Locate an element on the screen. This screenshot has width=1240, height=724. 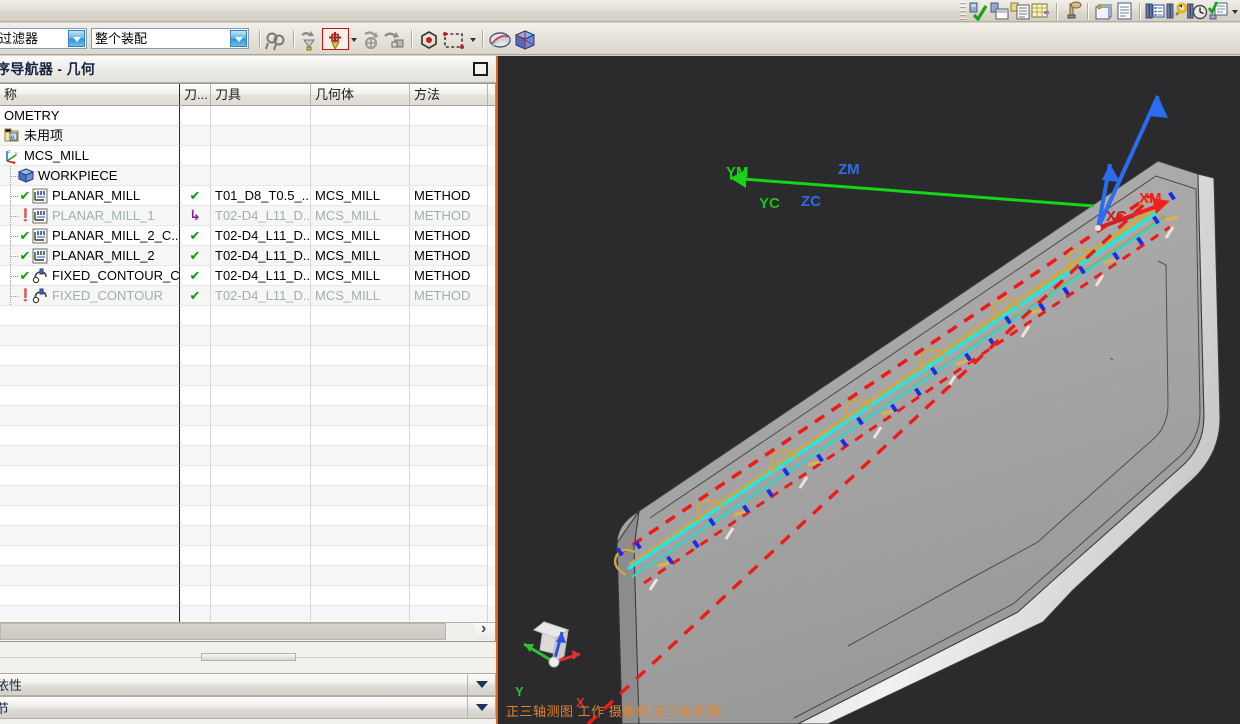
tree-item-: e 未用项 is located at coordinates (90, 136).